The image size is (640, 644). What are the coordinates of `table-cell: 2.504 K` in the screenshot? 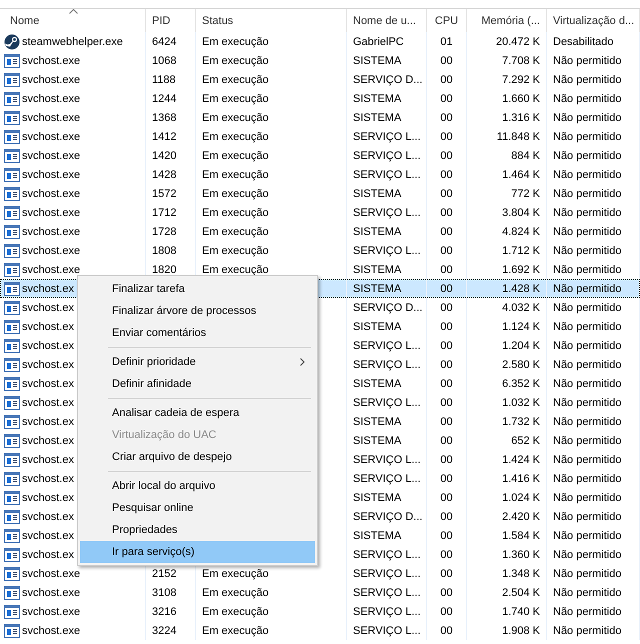 It's located at (521, 592).